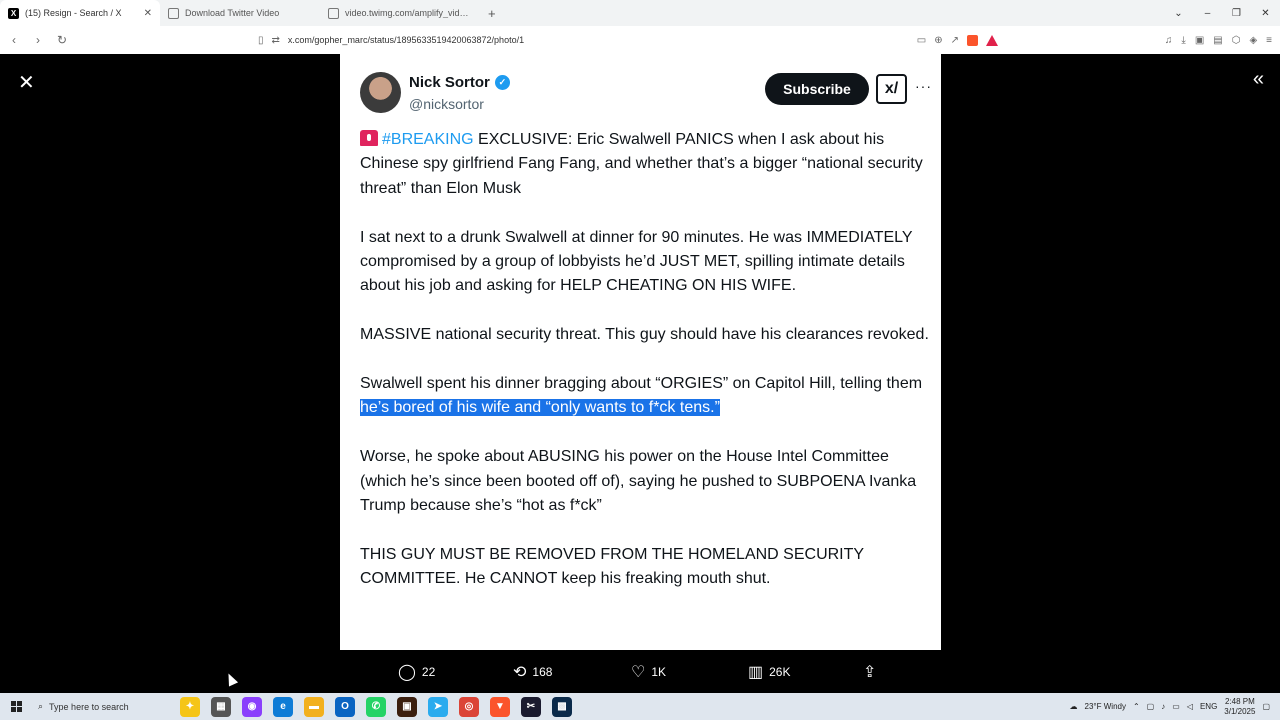  Describe the element at coordinates (659, 672) in the screenshot. I see `like-count: 1K` at that location.